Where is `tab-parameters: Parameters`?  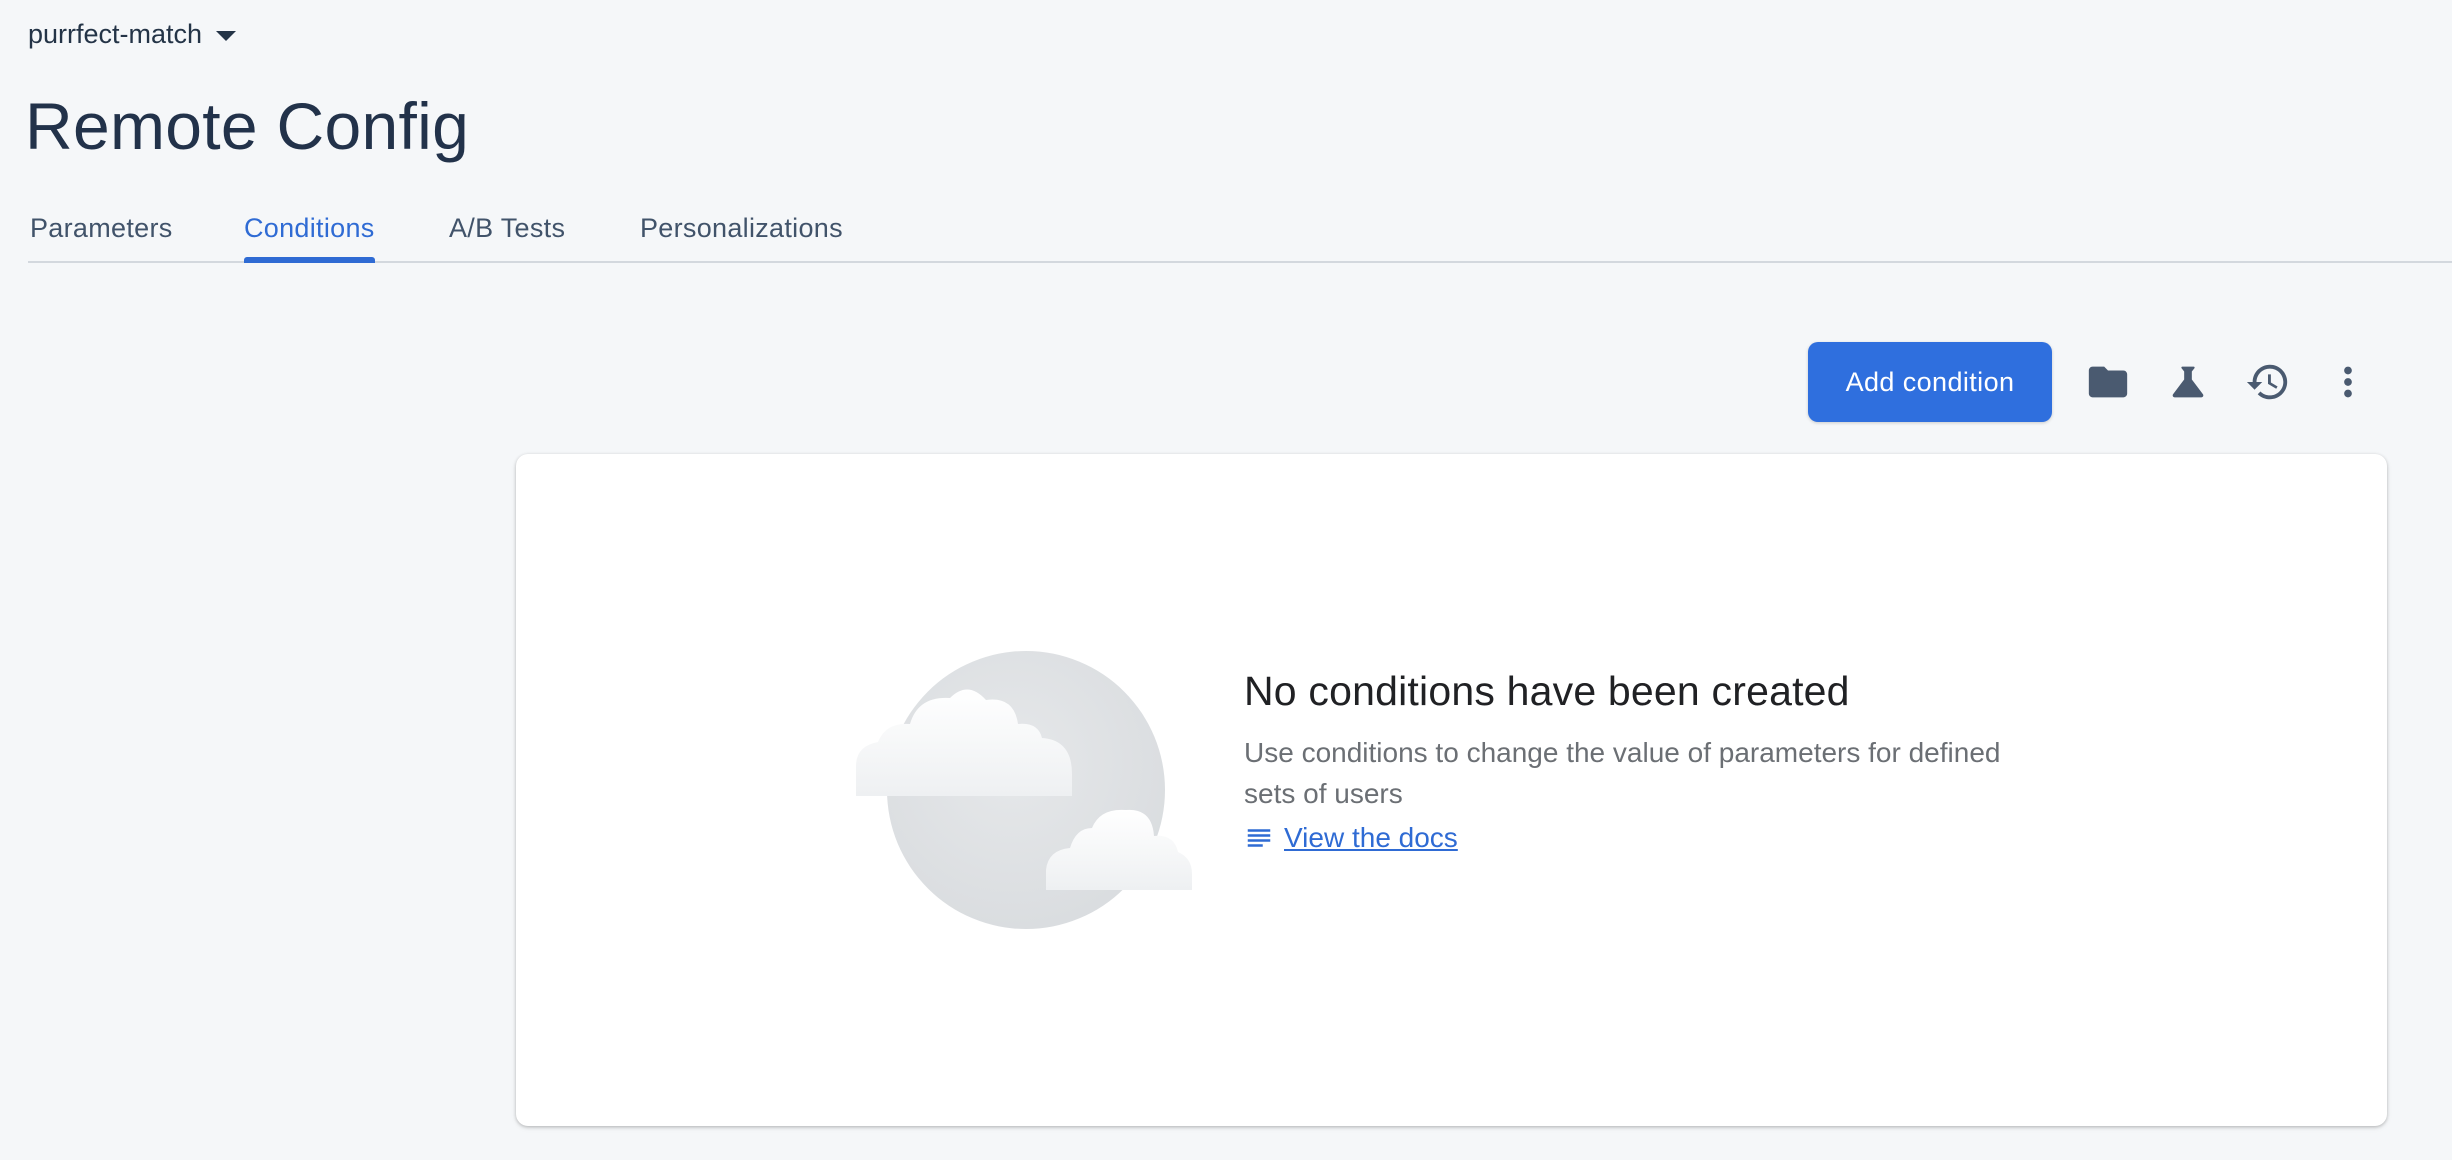 tab-parameters: Parameters is located at coordinates (101, 228).